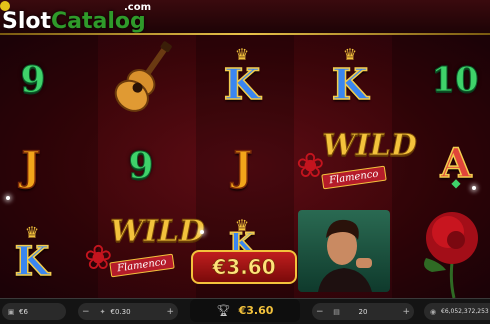  Describe the element at coordinates (336, 311) in the screenshot. I see `autoplay-icon: ▤` at that location.